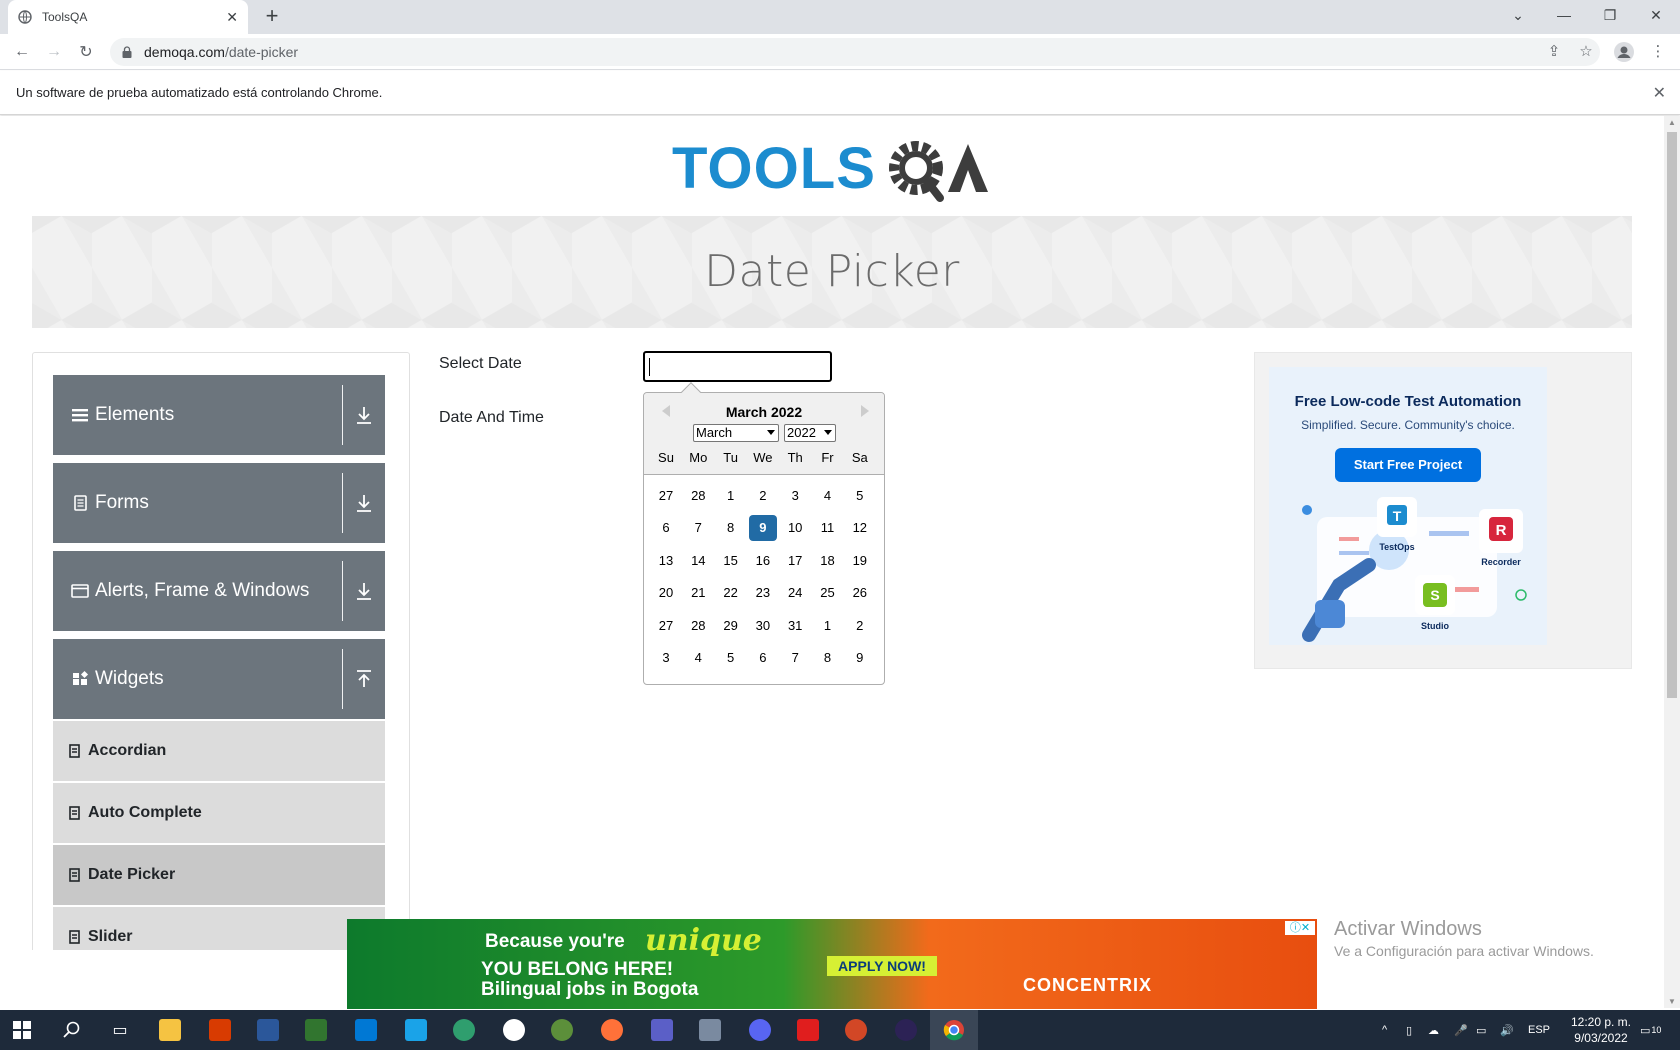  What do you see at coordinates (731, 561) in the screenshot?
I see `calendar-day: 15` at bounding box center [731, 561].